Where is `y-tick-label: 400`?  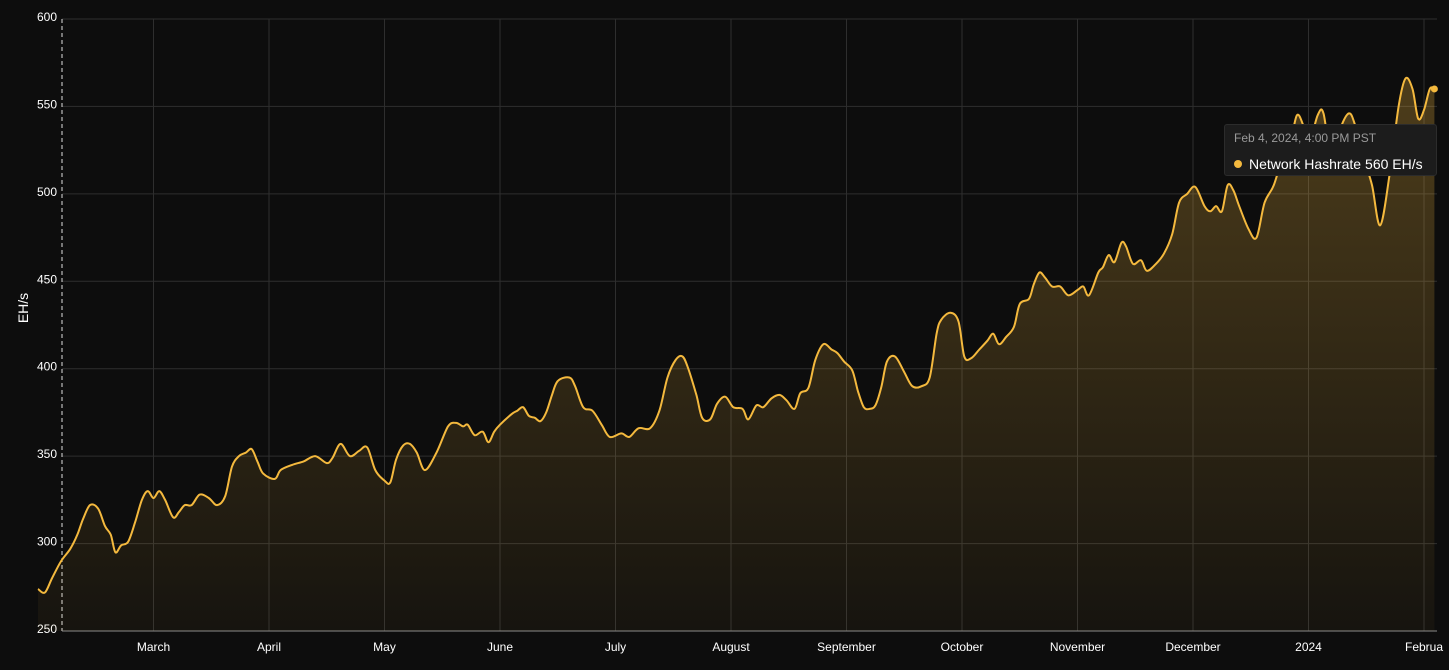
y-tick-label: 400 is located at coordinates (47, 367).